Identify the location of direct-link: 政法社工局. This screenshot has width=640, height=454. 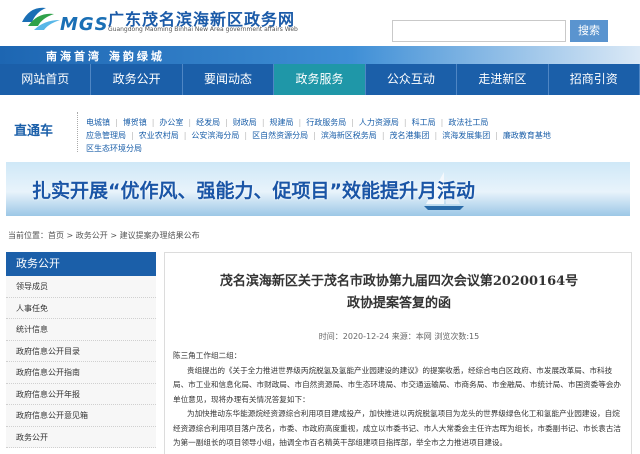
(468, 122).